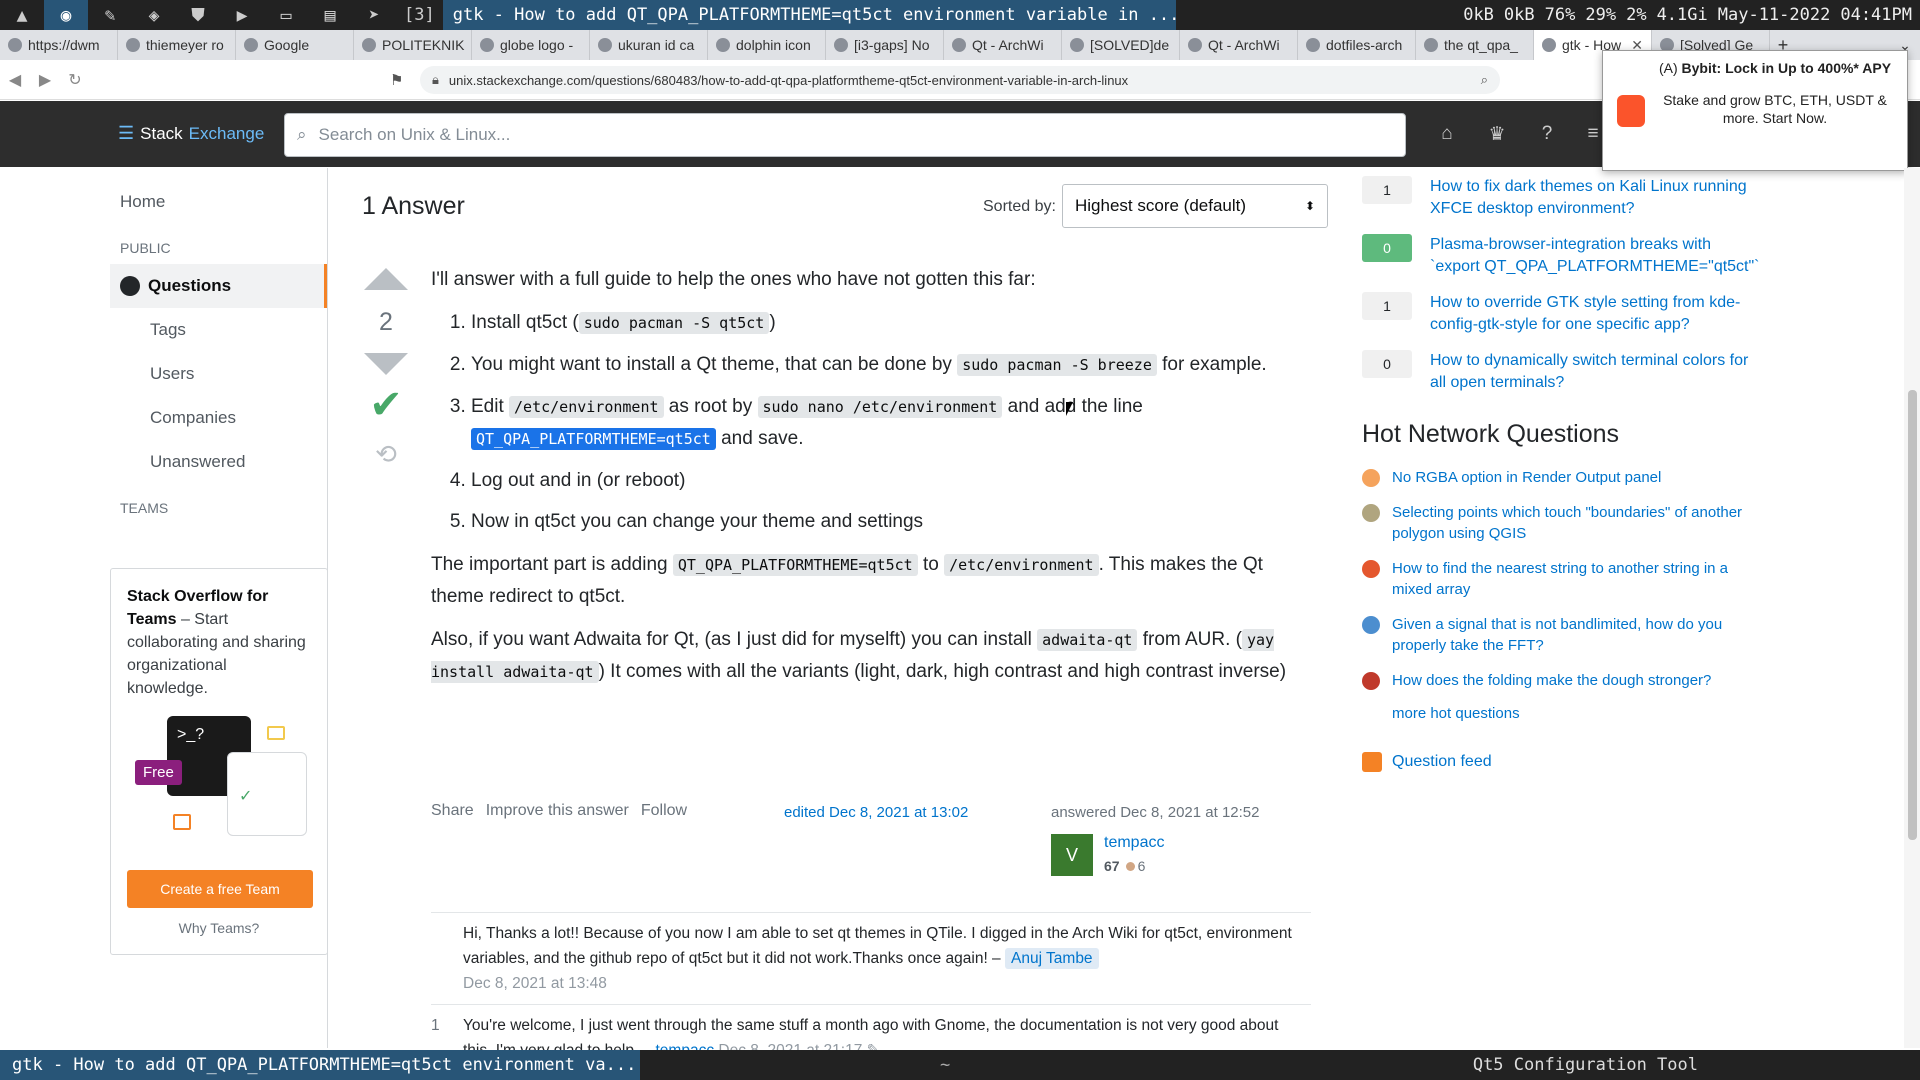  Describe the element at coordinates (1585, 1065) in the screenshot. I see `bottom-window-title-2: Qt5 Configuration Tool` at that location.